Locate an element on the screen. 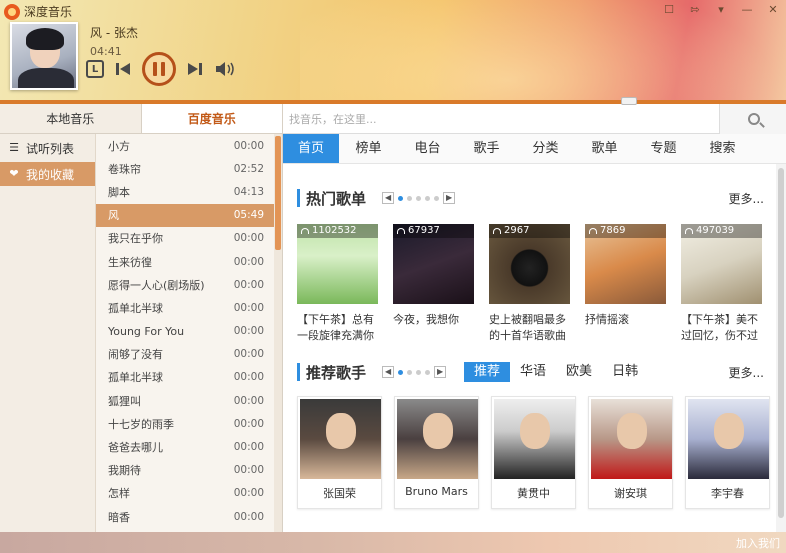 The width and height of the screenshot is (786, 553). artist-card: 张国荣 is located at coordinates (339, 452).